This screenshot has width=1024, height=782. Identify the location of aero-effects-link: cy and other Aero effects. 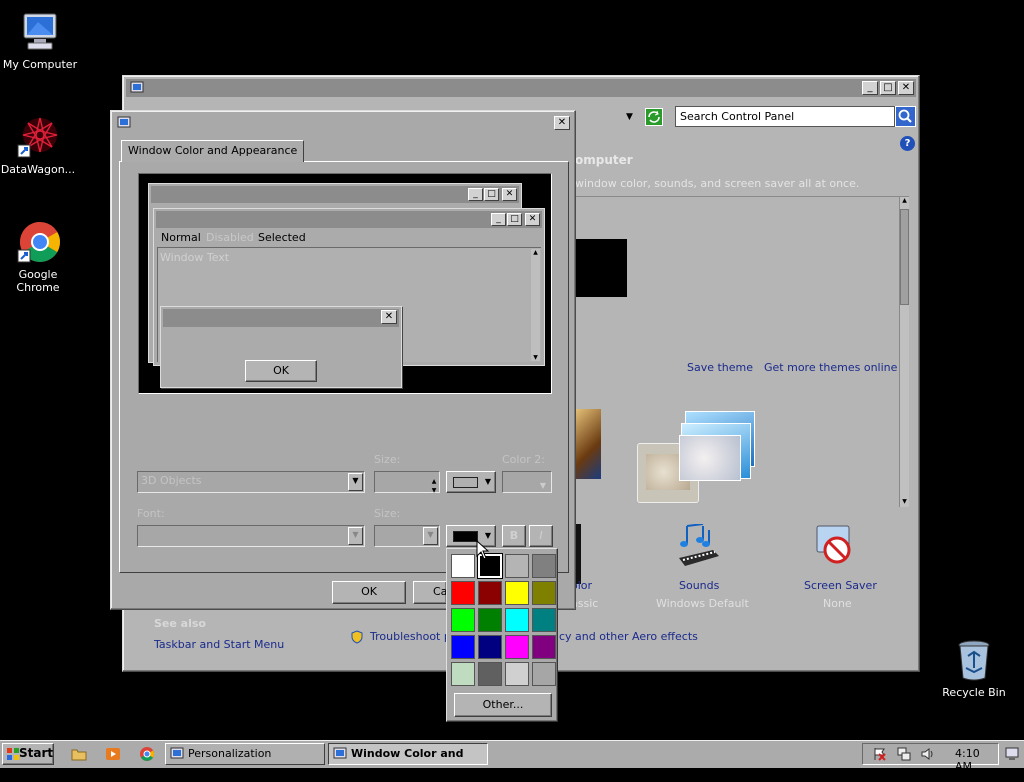
(628, 636).